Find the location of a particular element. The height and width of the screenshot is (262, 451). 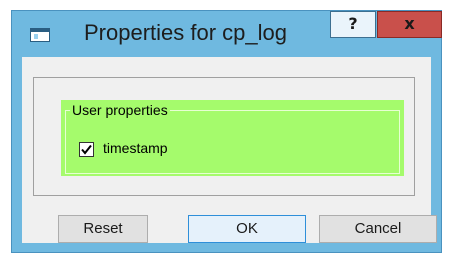

group-legend: User properties is located at coordinates (120, 110).